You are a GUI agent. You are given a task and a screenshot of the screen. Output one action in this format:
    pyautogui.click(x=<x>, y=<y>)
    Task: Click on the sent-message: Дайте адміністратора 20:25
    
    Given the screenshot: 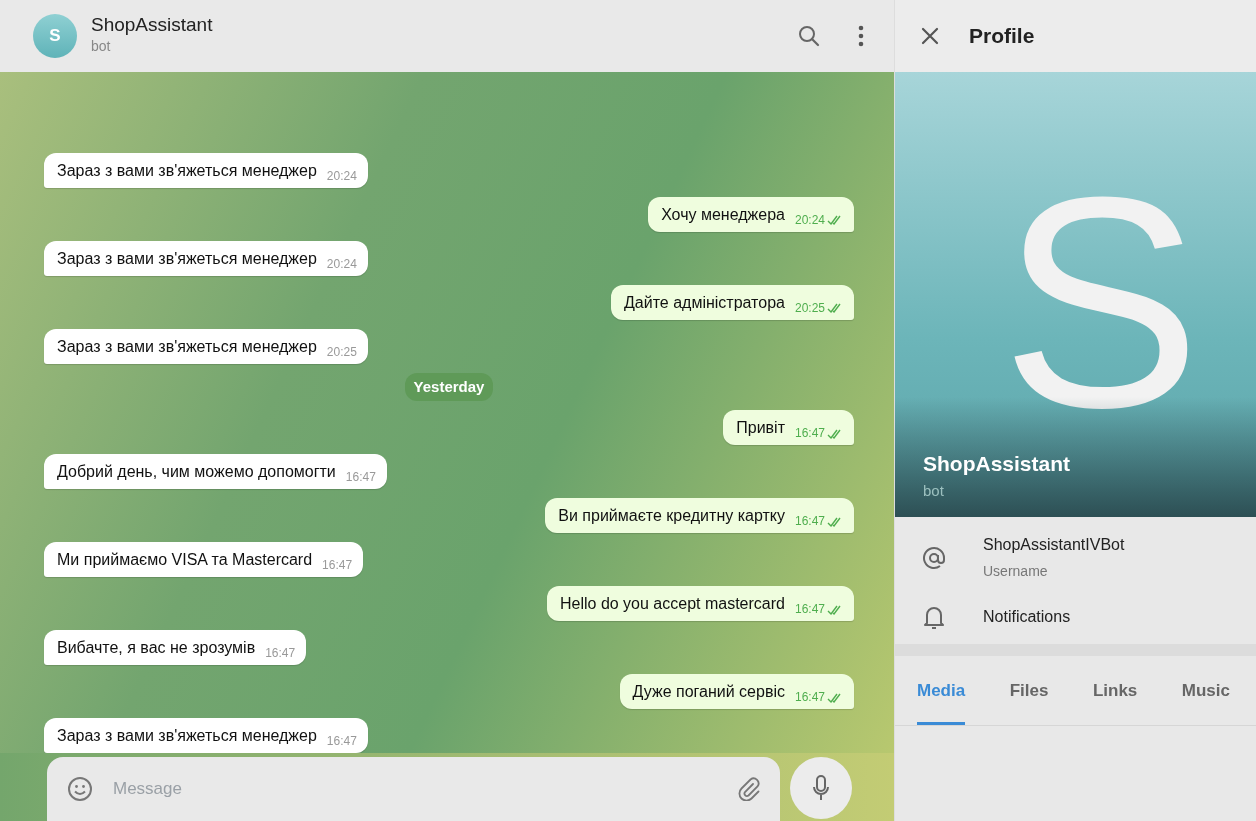 What is the action you would take?
    pyautogui.click(x=732, y=302)
    